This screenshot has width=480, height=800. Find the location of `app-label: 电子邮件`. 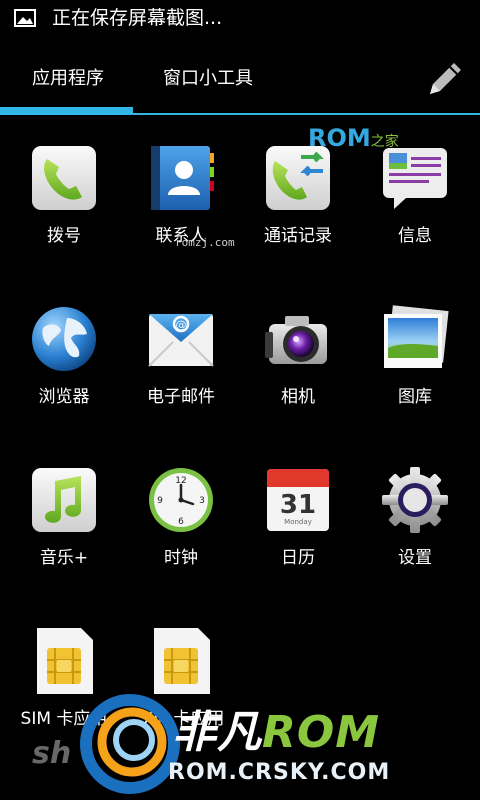

app-label: 电子邮件 is located at coordinates (181, 397).